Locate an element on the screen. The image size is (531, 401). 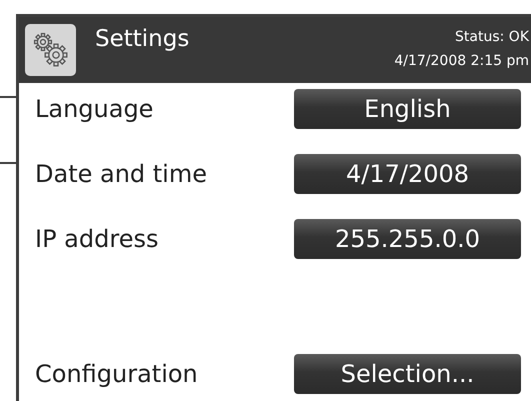
setting-label: Language is located at coordinates (94, 109).